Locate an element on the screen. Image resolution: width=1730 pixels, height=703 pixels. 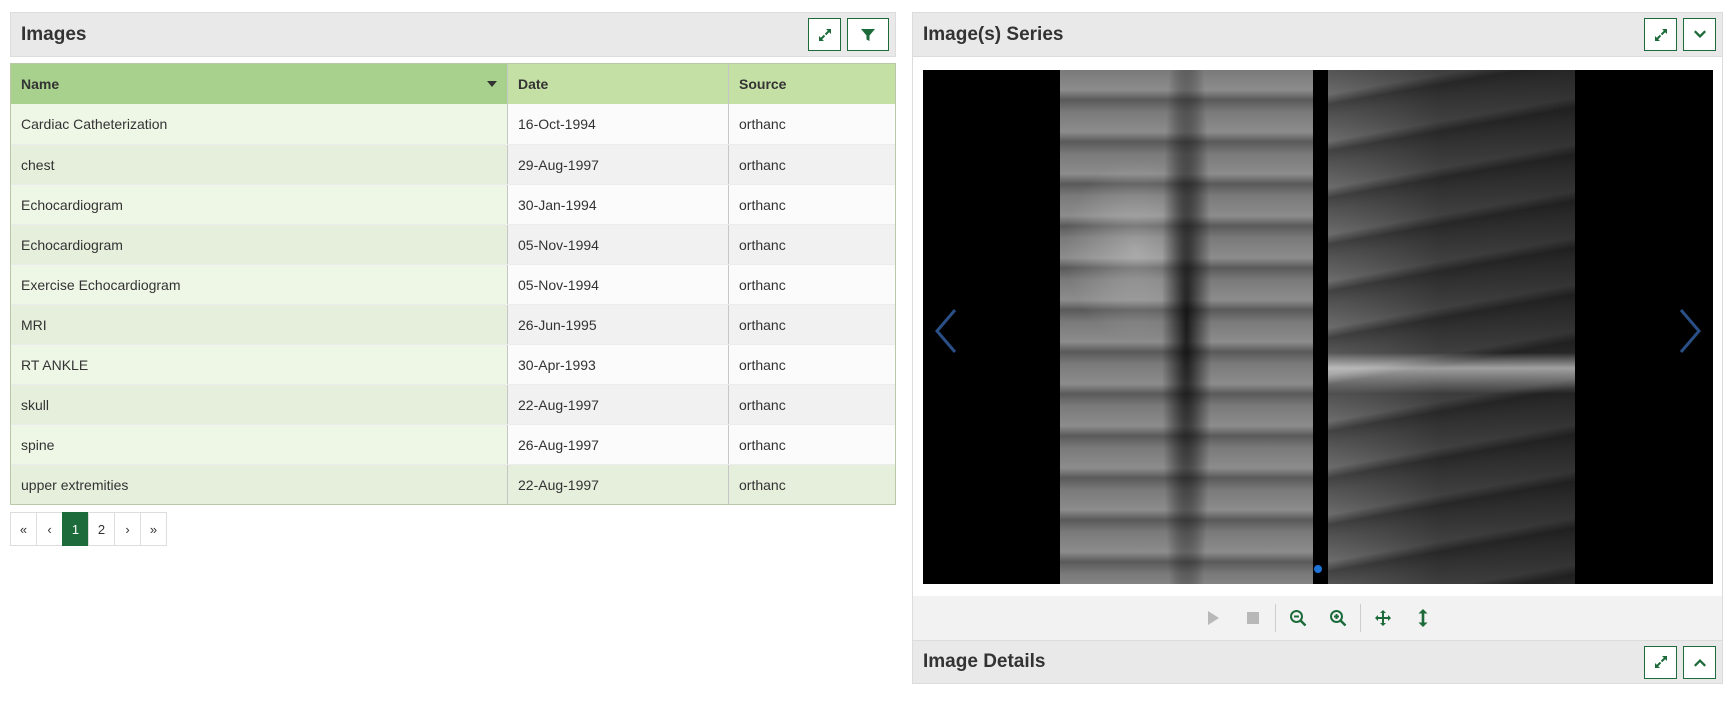
table-row: Echocardiogram 05-Nov-1994 orthanc is located at coordinates (453, 244).